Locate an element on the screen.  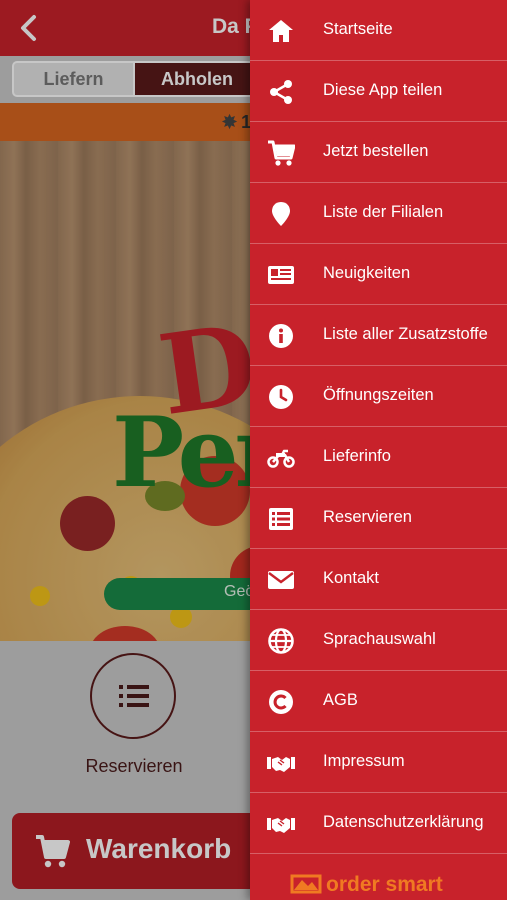
menu-item-startseite: Startseite is located at coordinates (378, 30).